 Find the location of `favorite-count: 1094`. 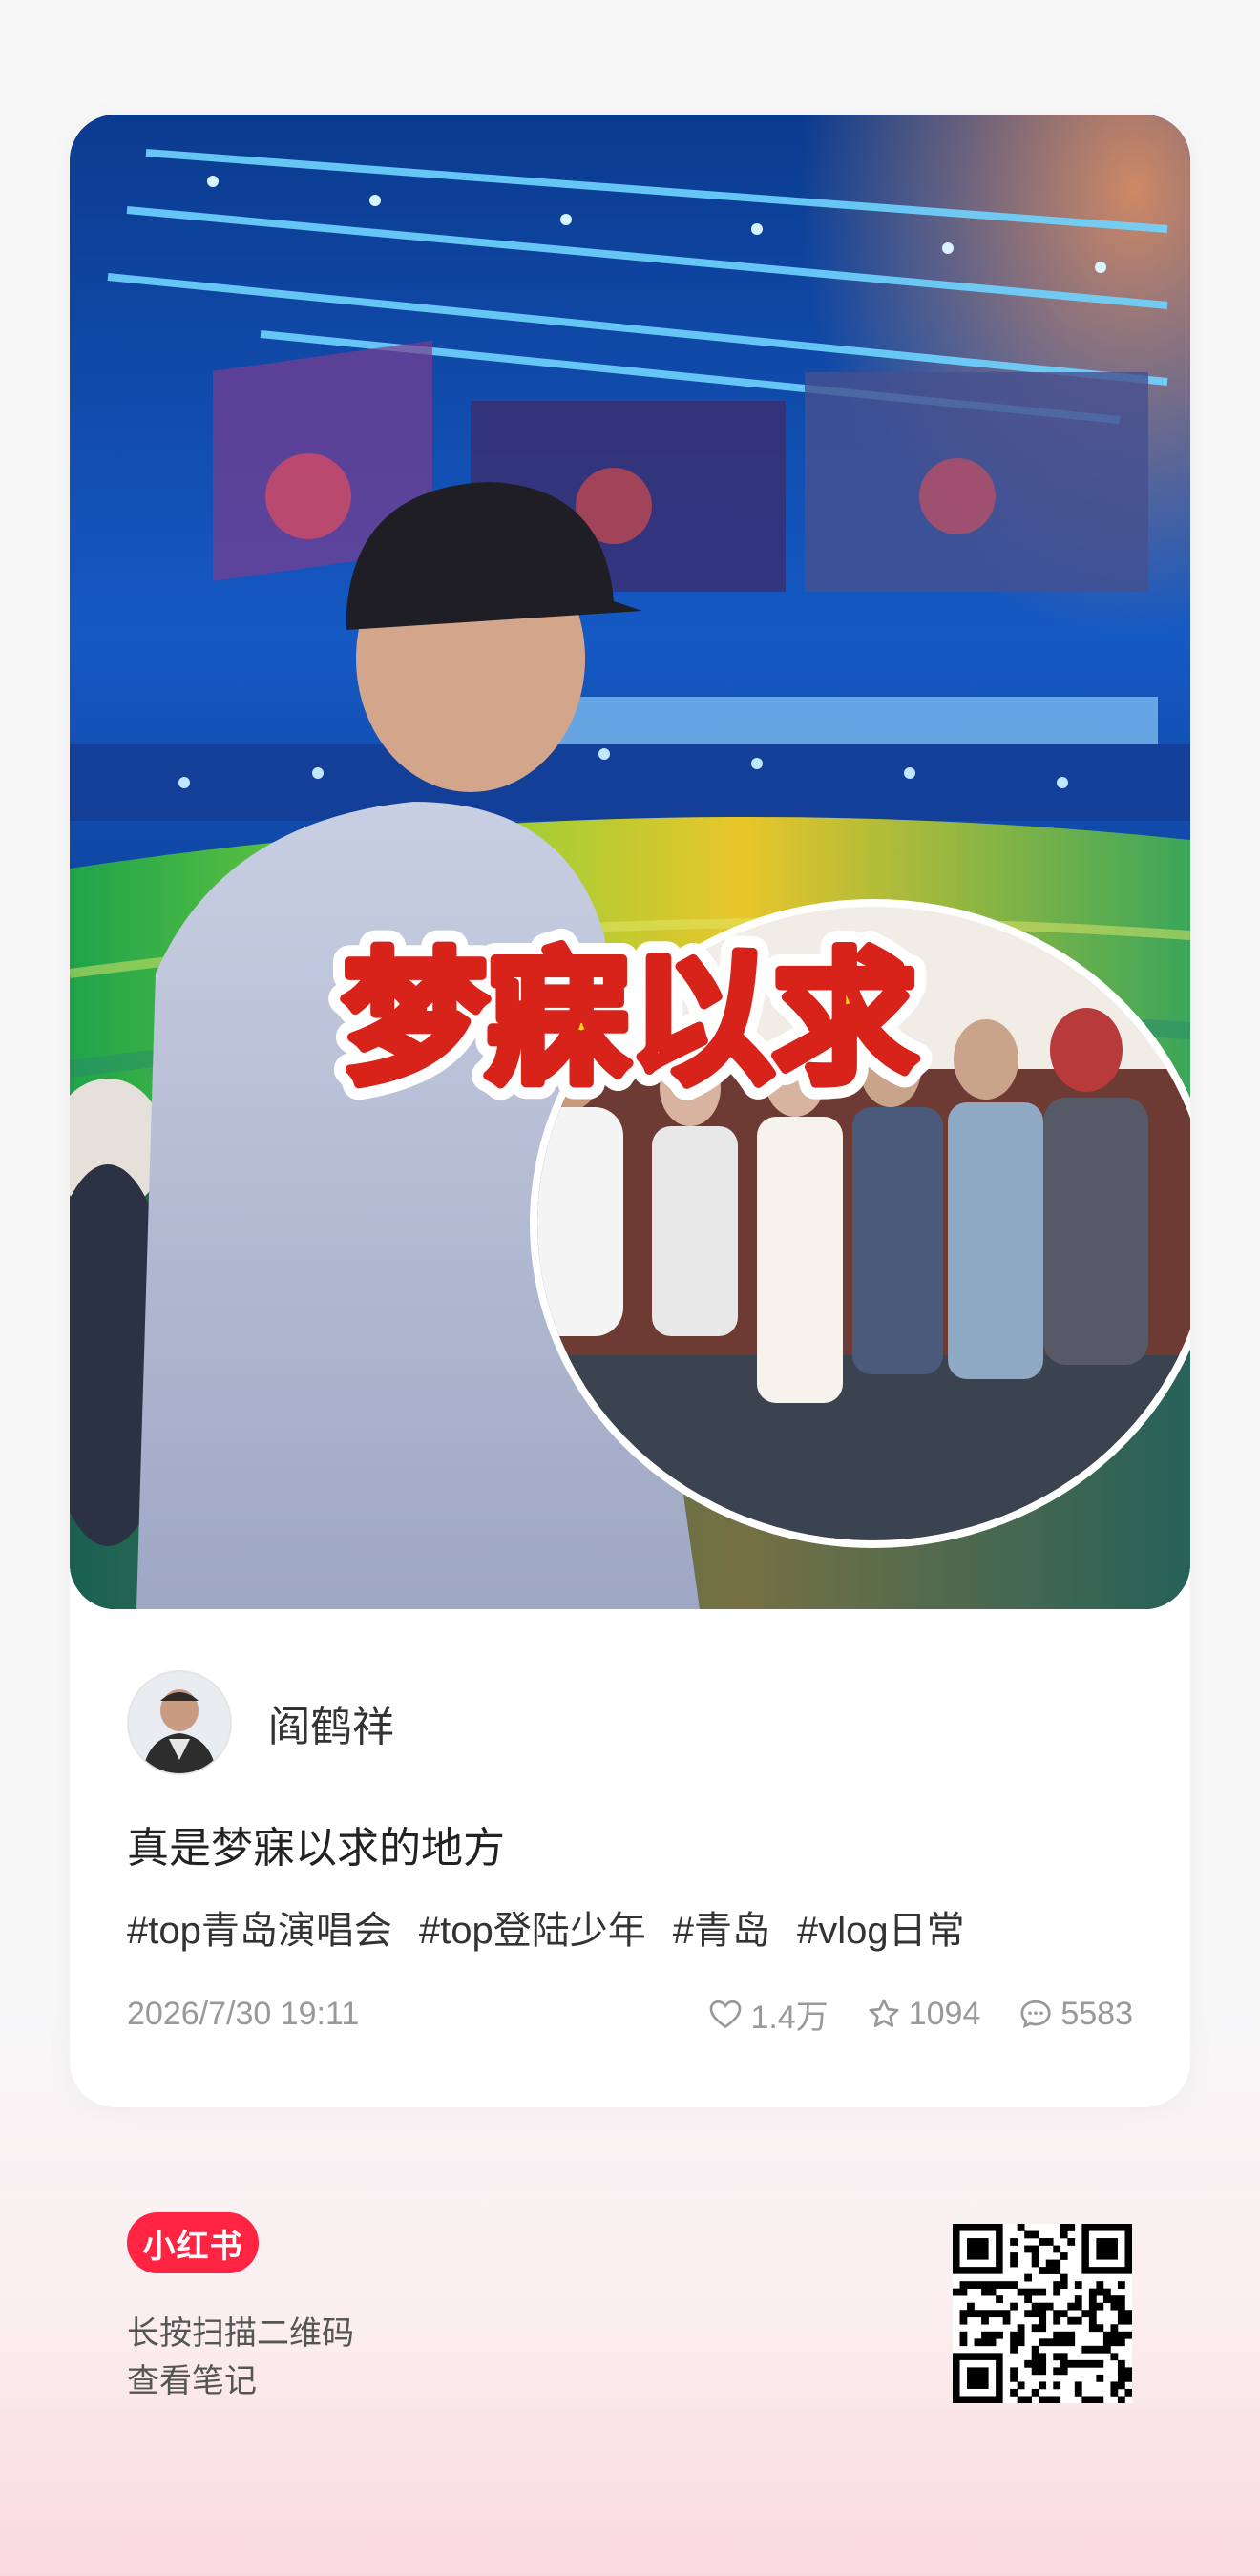

favorite-count: 1094 is located at coordinates (944, 2013).